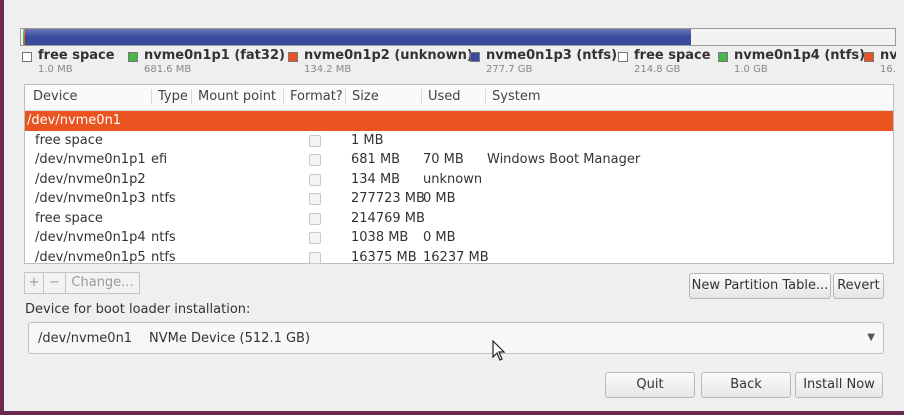 This screenshot has width=904, height=415. What do you see at coordinates (512, 96) in the screenshot?
I see `header-system: System` at bounding box center [512, 96].